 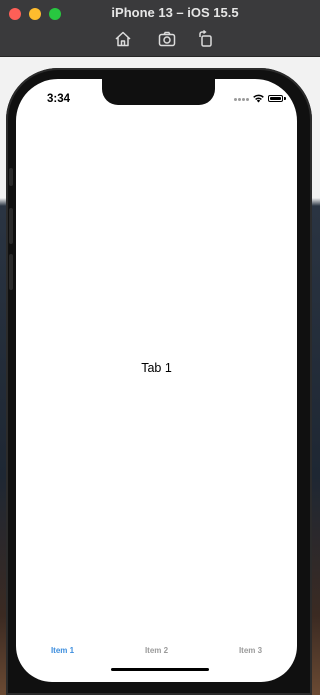 I want to click on simulator-title-bar: iPhone 13 – iOS 15.5, so click(x=160, y=28).